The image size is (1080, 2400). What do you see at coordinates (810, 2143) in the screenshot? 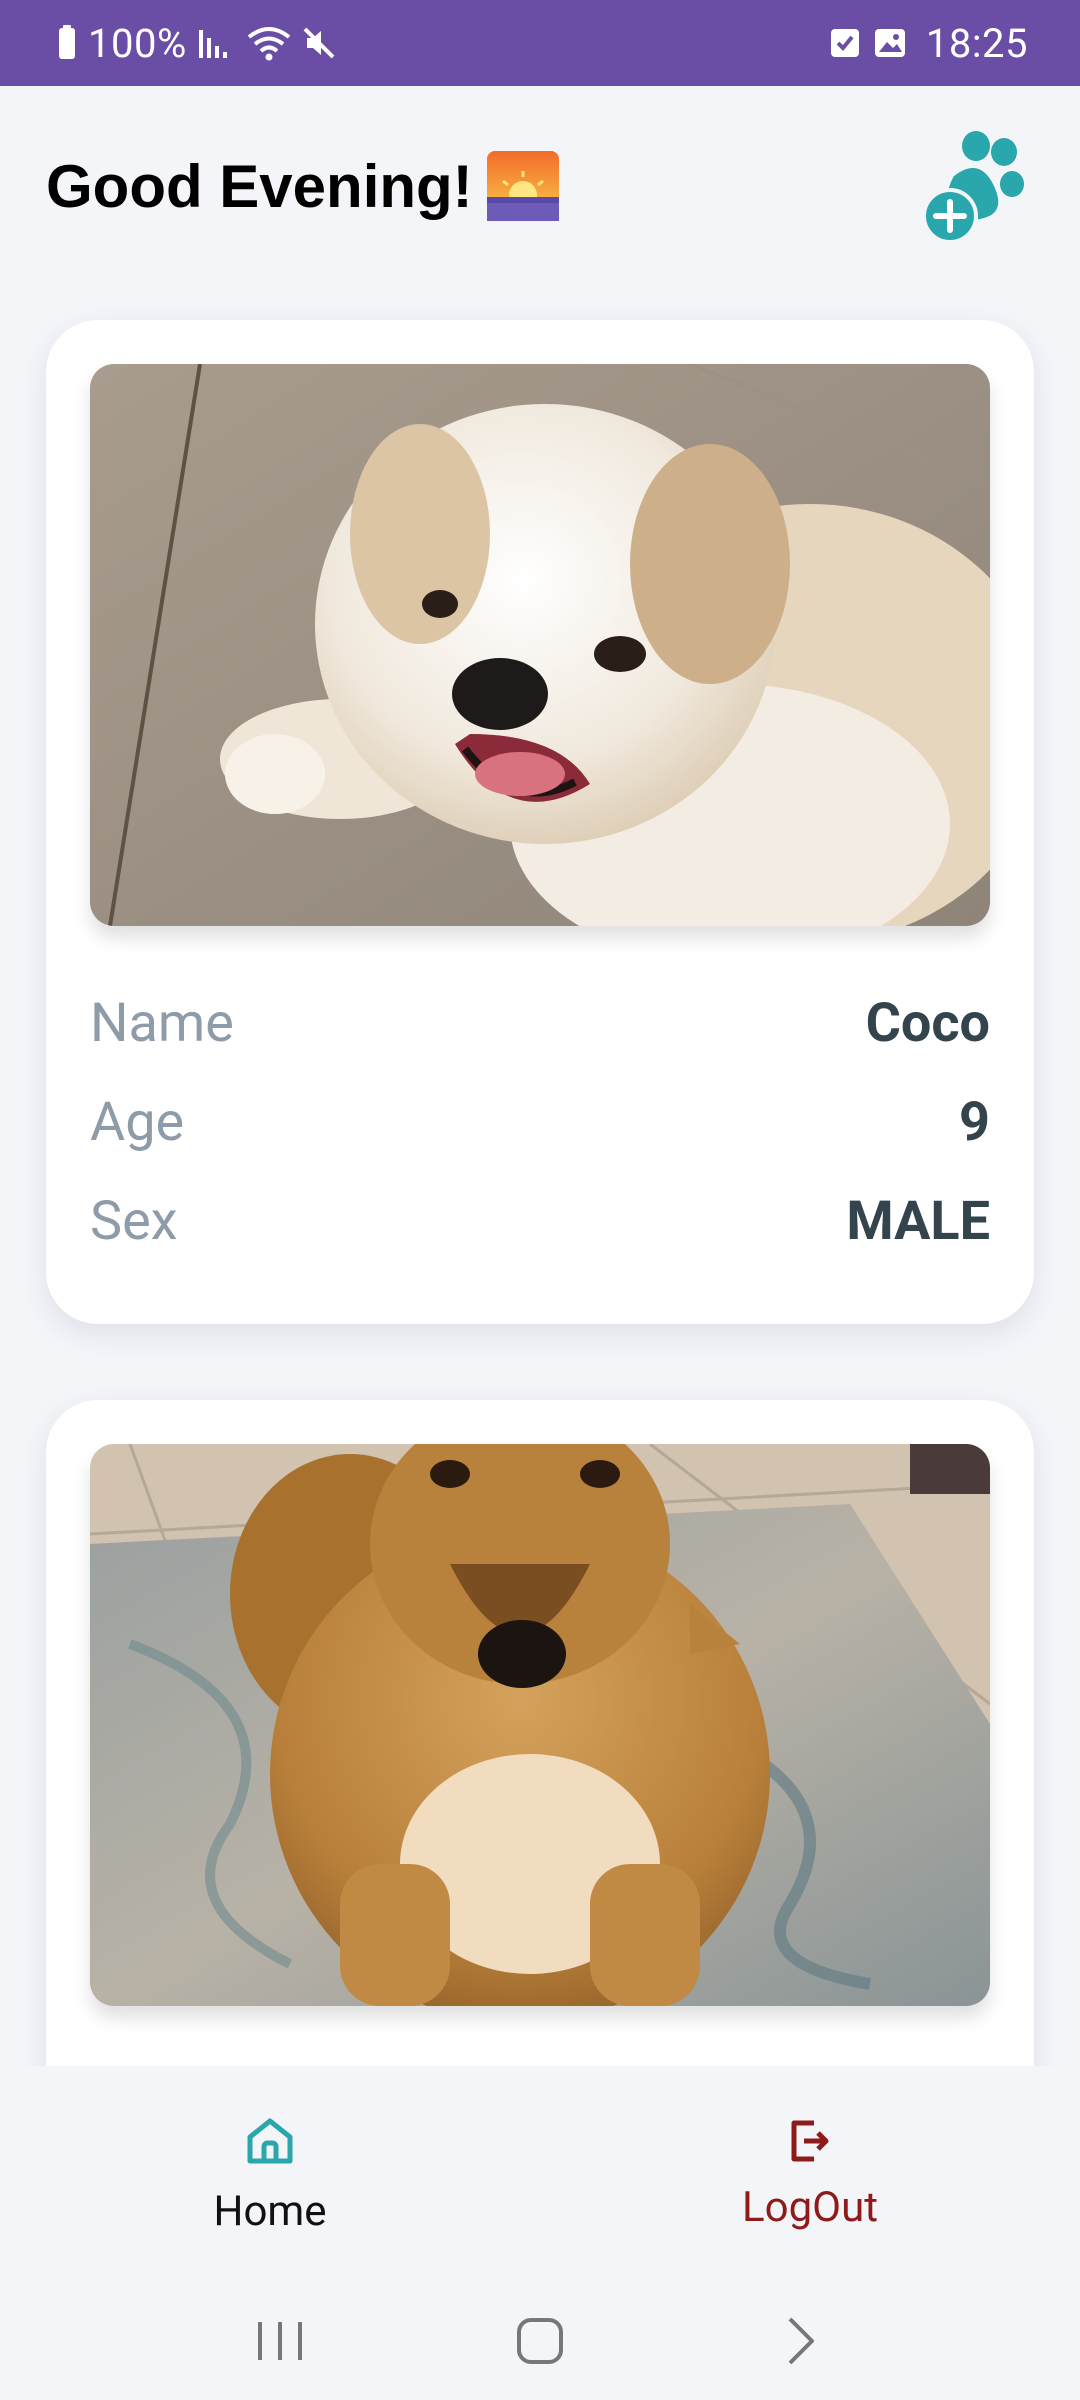
I see `logout-icon` at bounding box center [810, 2143].